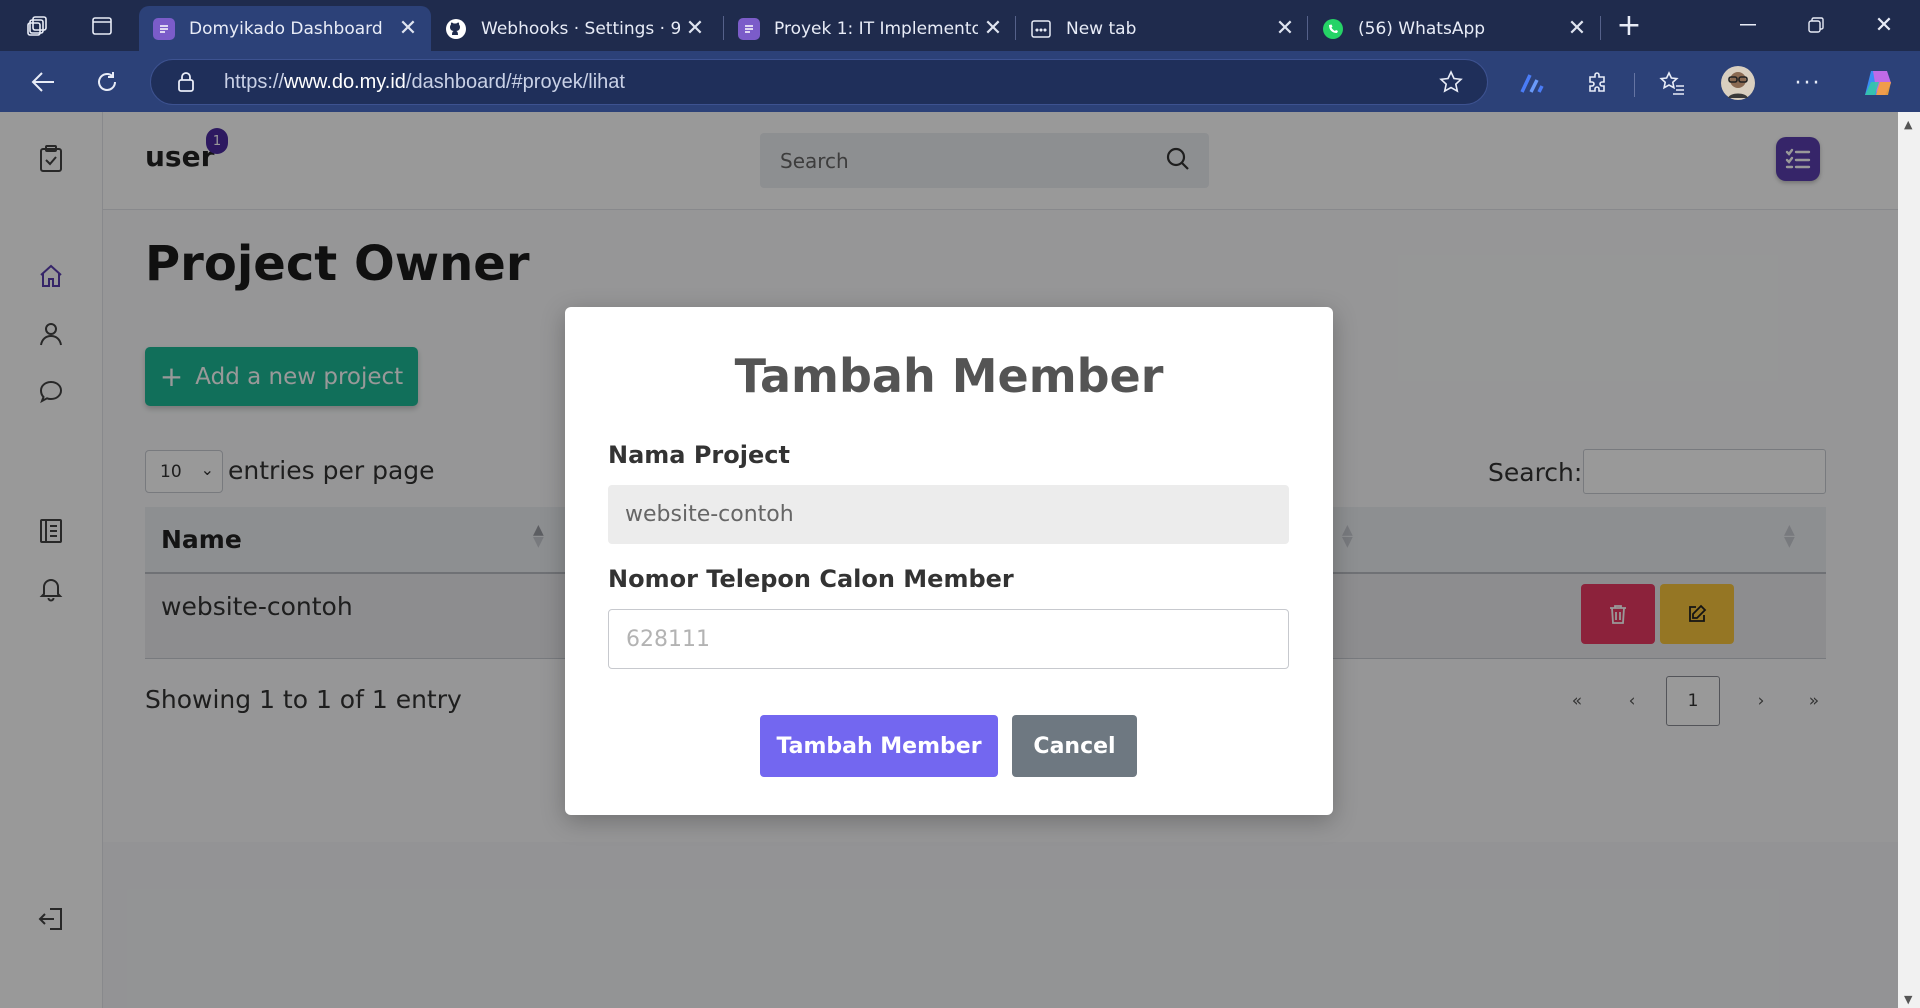 The height and width of the screenshot is (1008, 1920). Describe the element at coordinates (1422, 28) in the screenshot. I see `tab-title: (56) WhatsApp` at that location.